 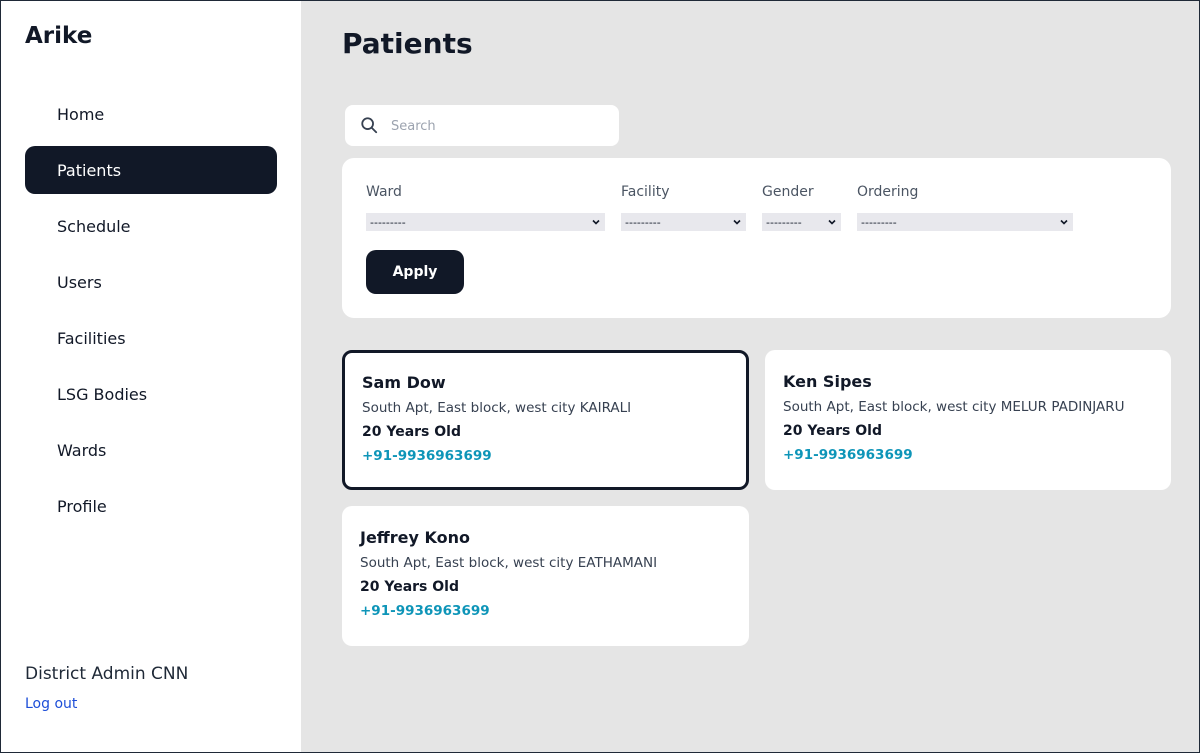 What do you see at coordinates (801, 207) in the screenshot?
I see `gender-filter: Gender ---------` at bounding box center [801, 207].